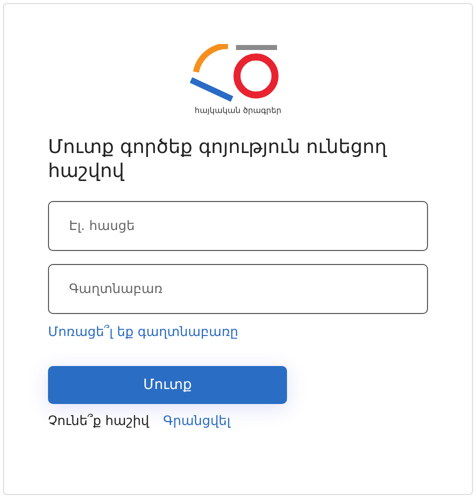 The width and height of the screenshot is (476, 499). I want to click on input-field: Գաղտնաբառ, so click(238, 289).